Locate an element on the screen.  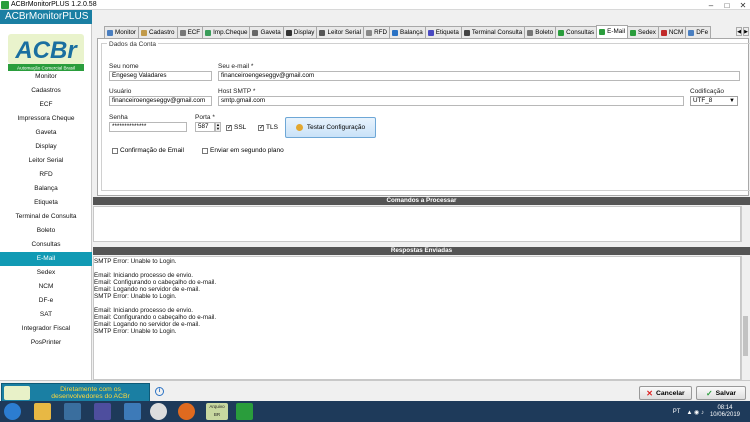
tab-rfd: RFD is located at coordinates (377, 32).